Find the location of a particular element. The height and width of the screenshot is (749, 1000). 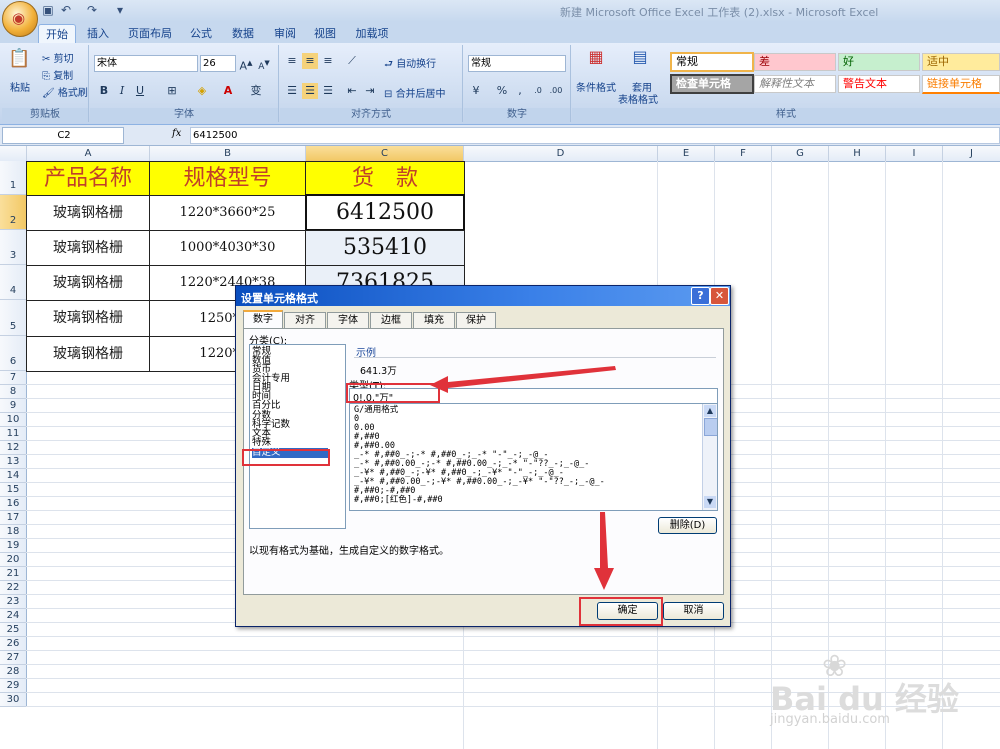

office-button: ◉ is located at coordinates (20, 19).